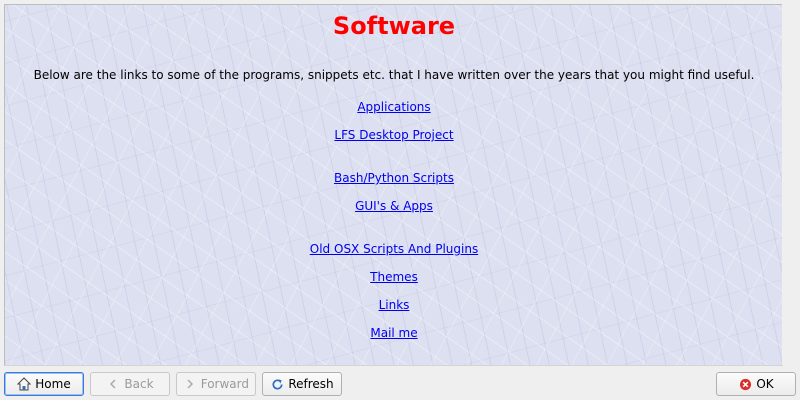 The width and height of the screenshot is (800, 400). I want to click on link-old-osx-scripts: Old OSX Scripts And Plugins, so click(394, 249).